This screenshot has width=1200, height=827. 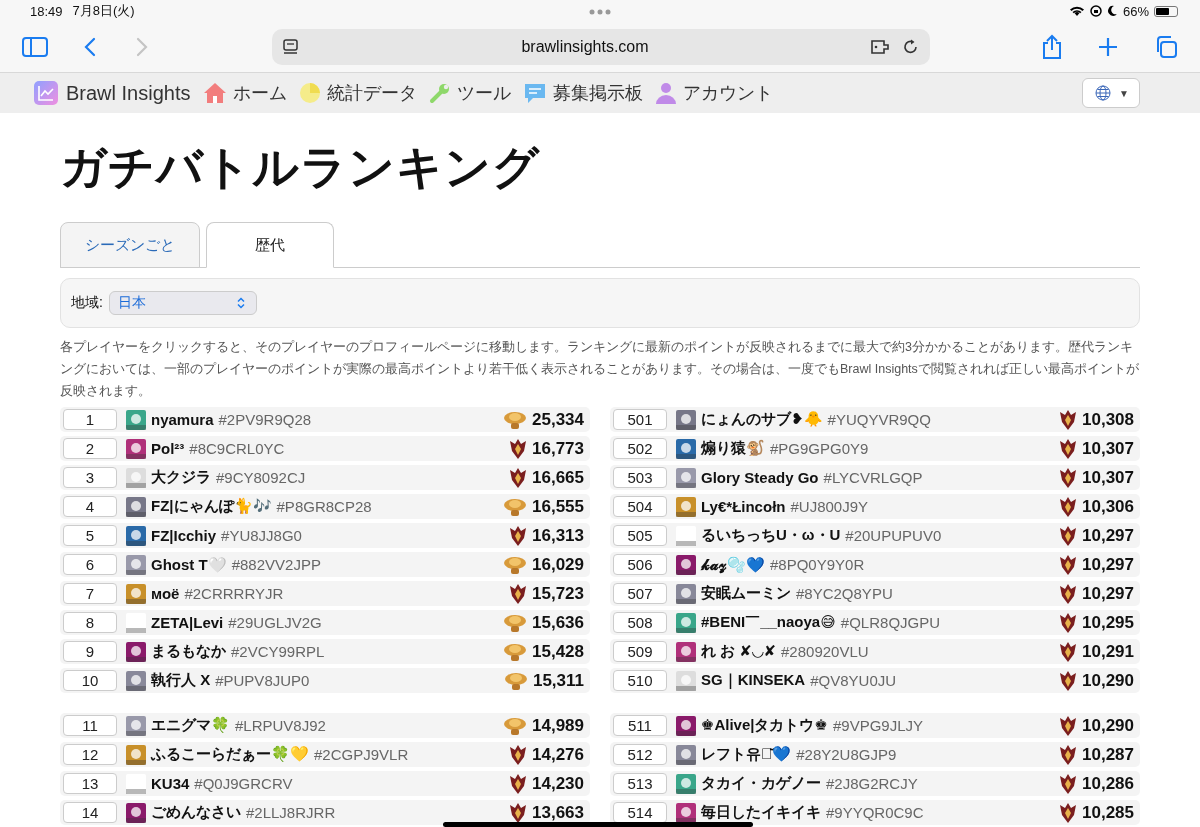 What do you see at coordinates (90, 680) in the screenshot?
I see `rank-number: 10` at bounding box center [90, 680].